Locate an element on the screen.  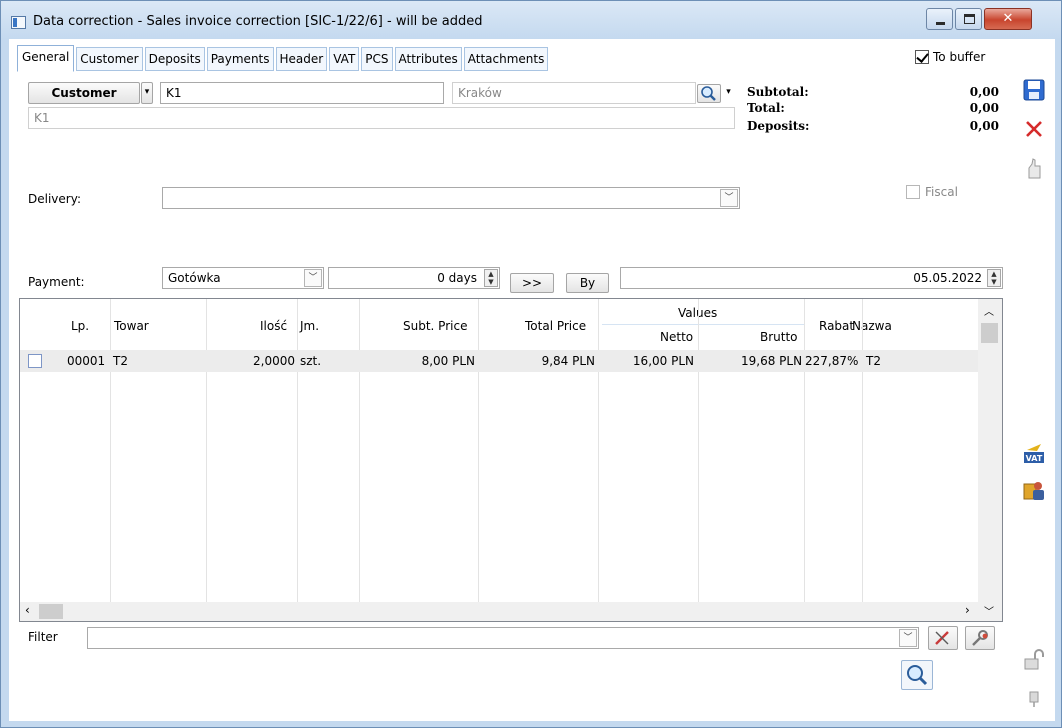
payment-days-value: 0 days is located at coordinates (457, 278).